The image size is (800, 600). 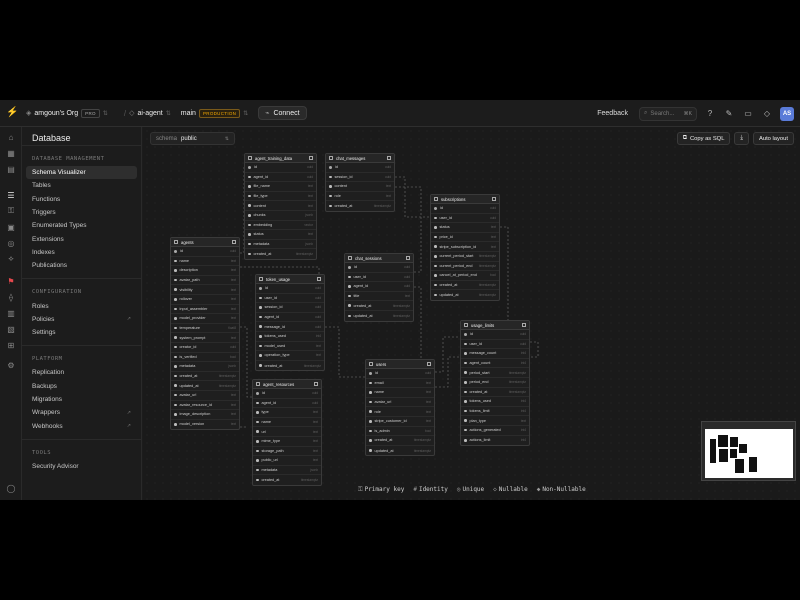 What do you see at coordinates (167, 138) in the screenshot?
I see `schema-select-label: schema` at bounding box center [167, 138].